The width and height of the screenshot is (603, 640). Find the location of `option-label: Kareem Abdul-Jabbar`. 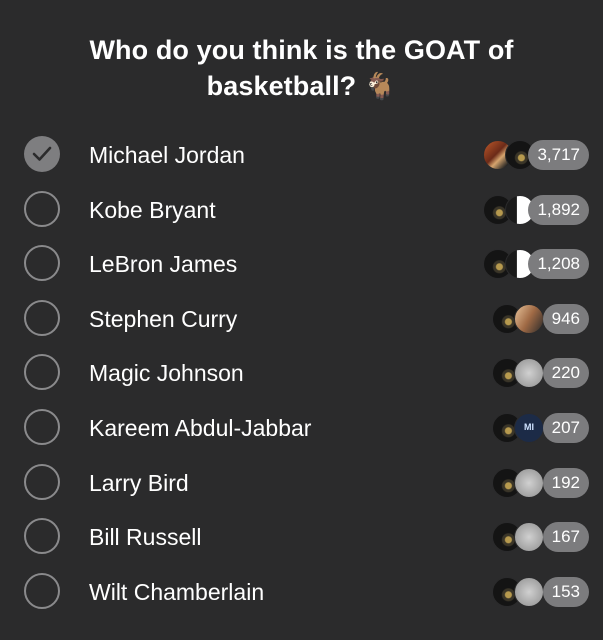

option-label: Kareem Abdul-Jabbar is located at coordinates (200, 427).